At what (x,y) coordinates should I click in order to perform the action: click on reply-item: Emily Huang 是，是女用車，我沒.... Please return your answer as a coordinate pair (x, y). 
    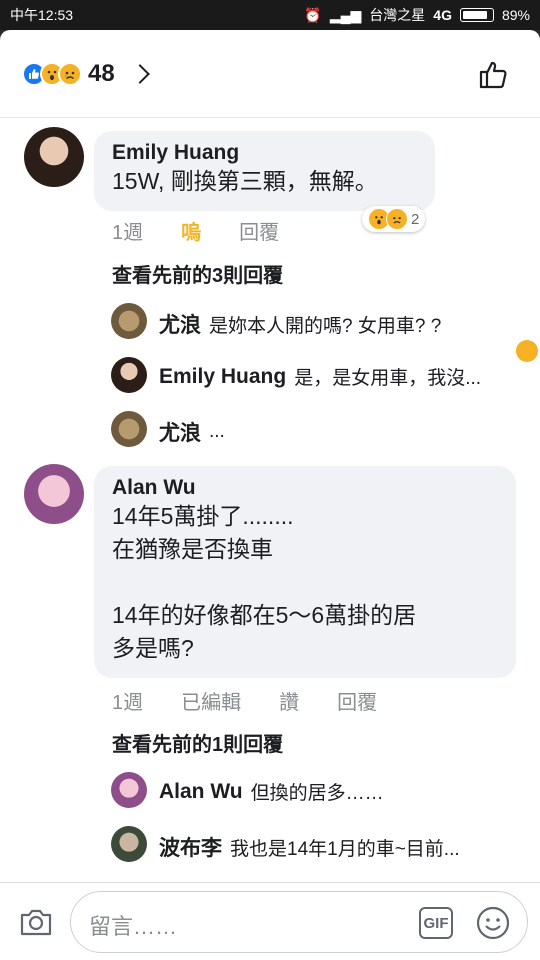
    Looking at the image, I should click on (320, 376).